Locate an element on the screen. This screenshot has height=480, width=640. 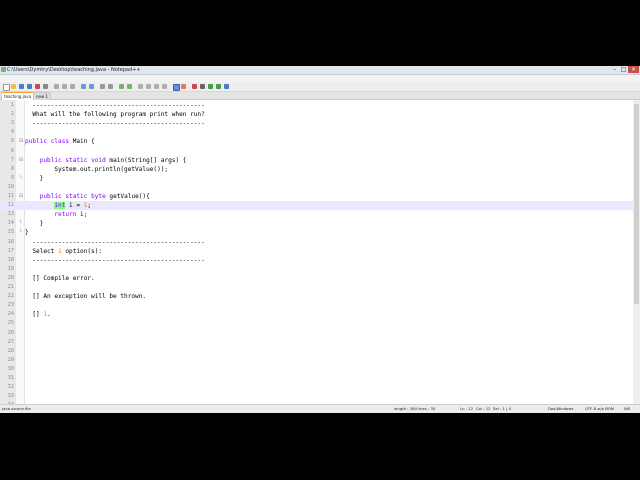
close-icon: × is located at coordinates (633, 69).